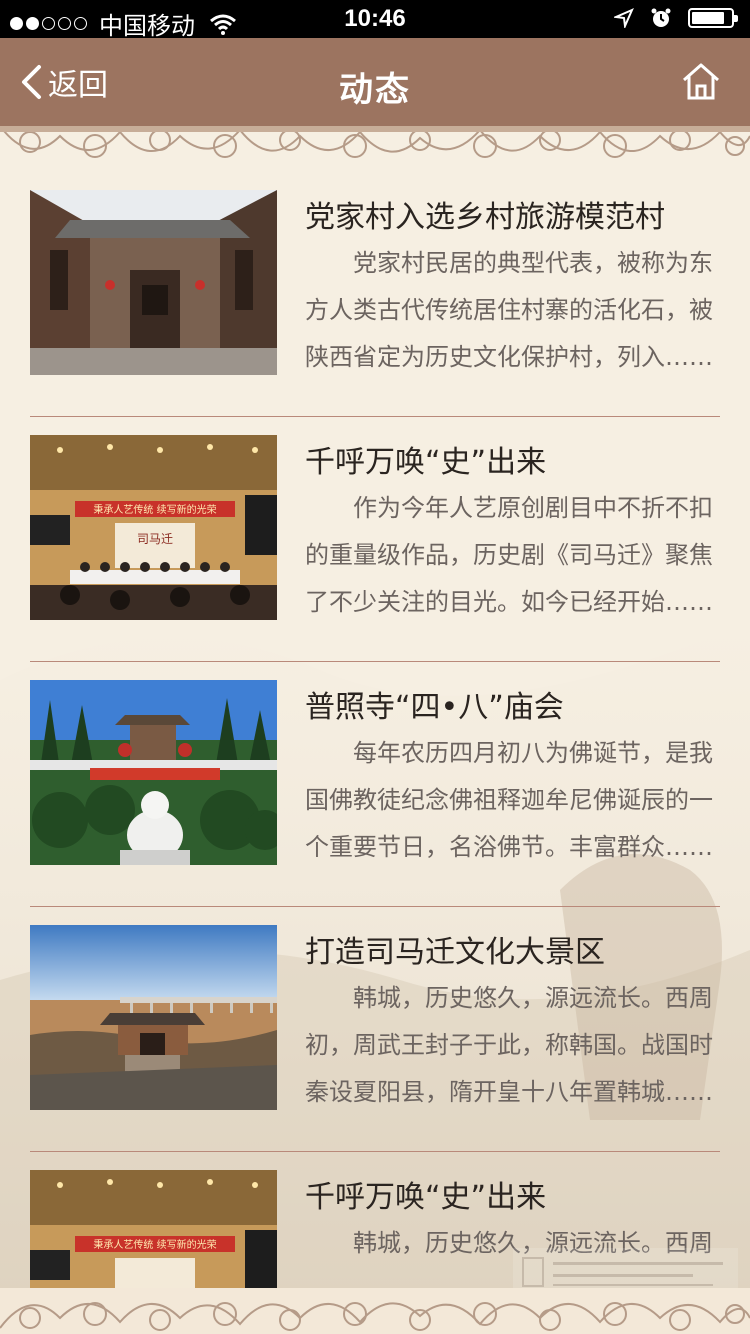  Describe the element at coordinates (153, 282) in the screenshot. I see `courtyard-photo` at that location.